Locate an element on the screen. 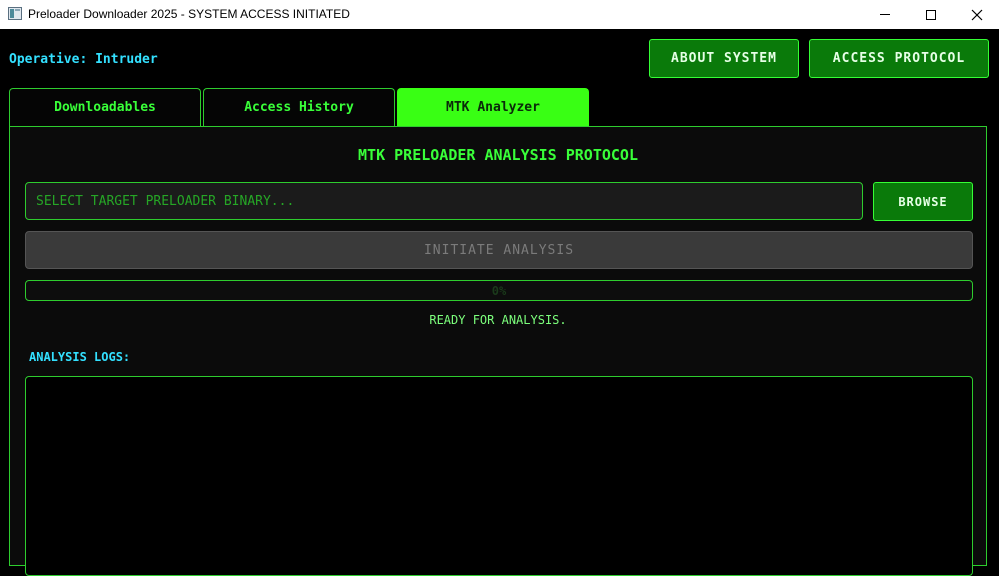 The width and height of the screenshot is (999, 576). minimize-button is located at coordinates (885, 14).